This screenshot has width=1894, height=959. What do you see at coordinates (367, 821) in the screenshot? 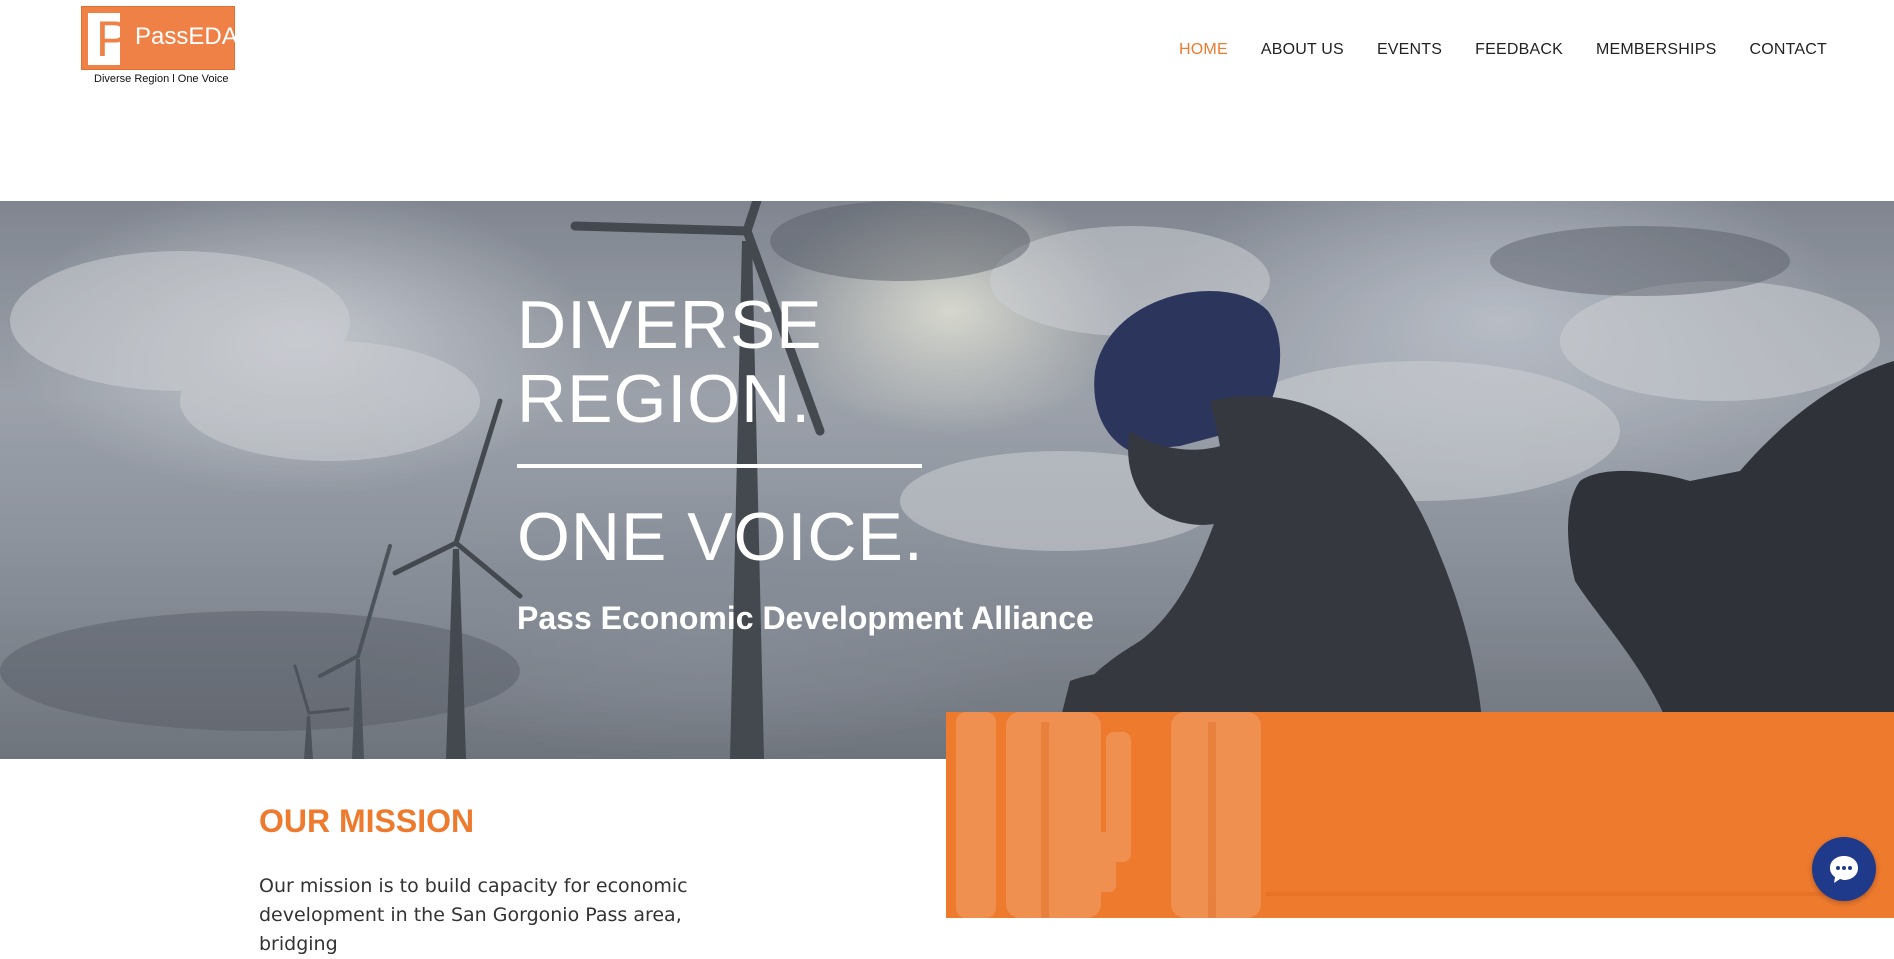
I see `mission-heading: OUR MISSION` at bounding box center [367, 821].